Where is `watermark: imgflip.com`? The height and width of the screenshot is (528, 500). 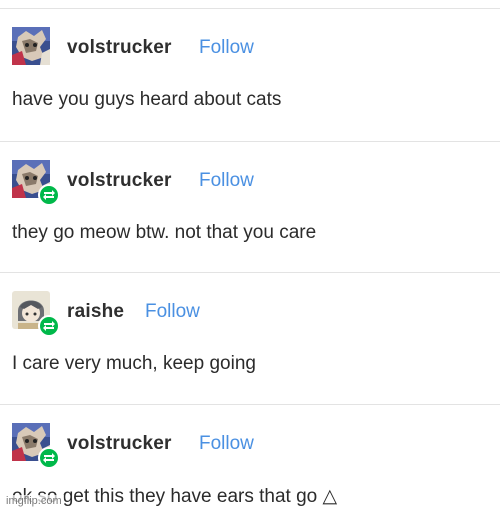 watermark: imgflip.com is located at coordinates (34, 501).